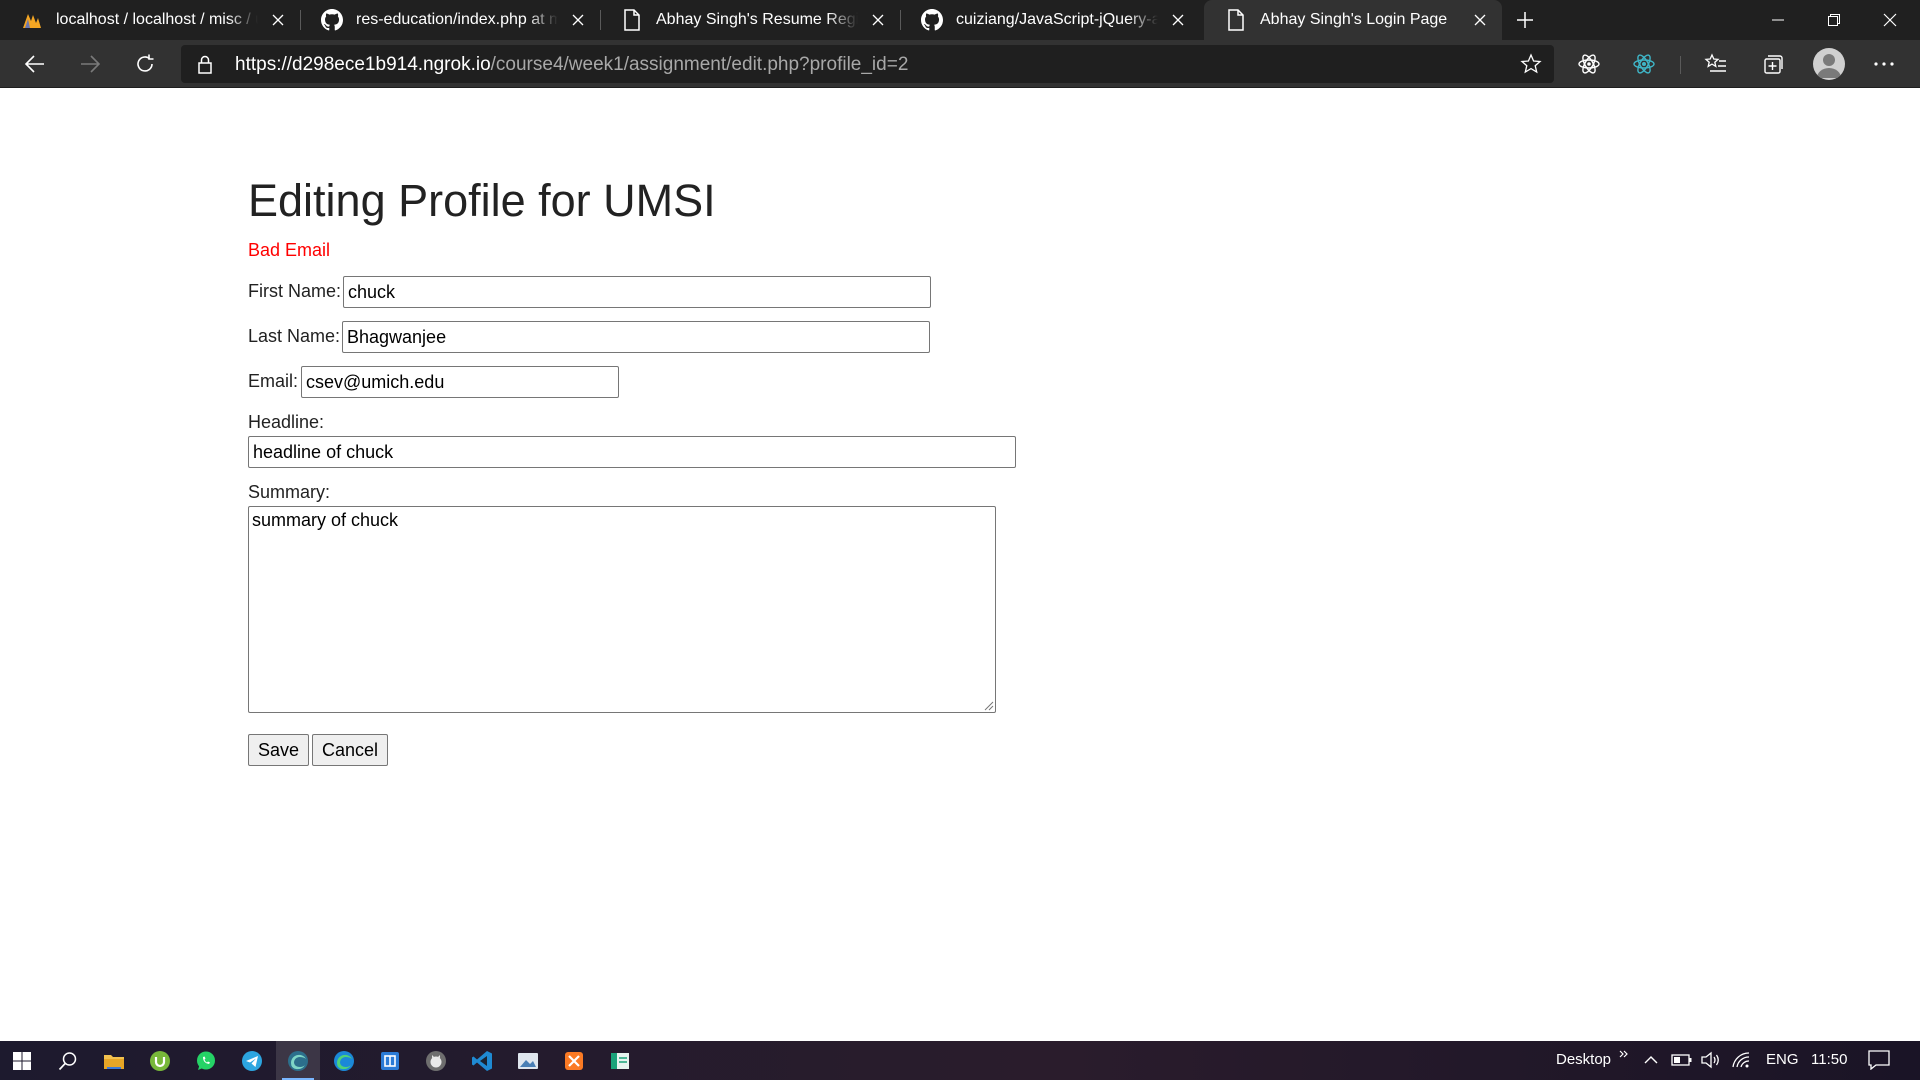  I want to click on input-language-indicator: ENG, so click(1782, 1059).